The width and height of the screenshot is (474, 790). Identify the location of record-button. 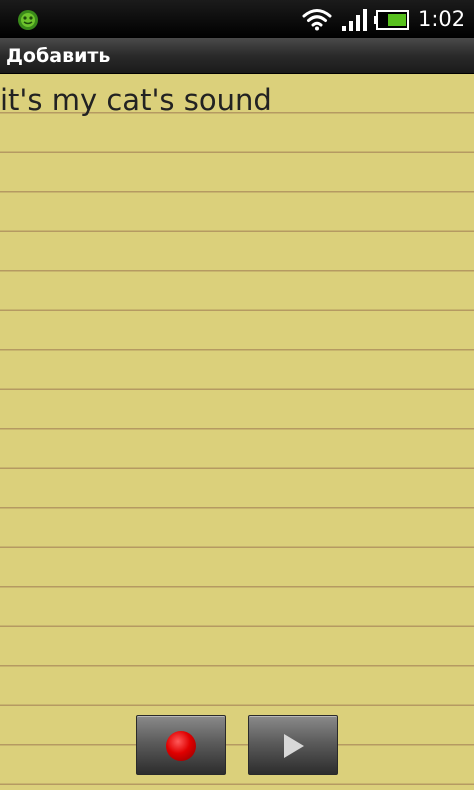
(181, 745).